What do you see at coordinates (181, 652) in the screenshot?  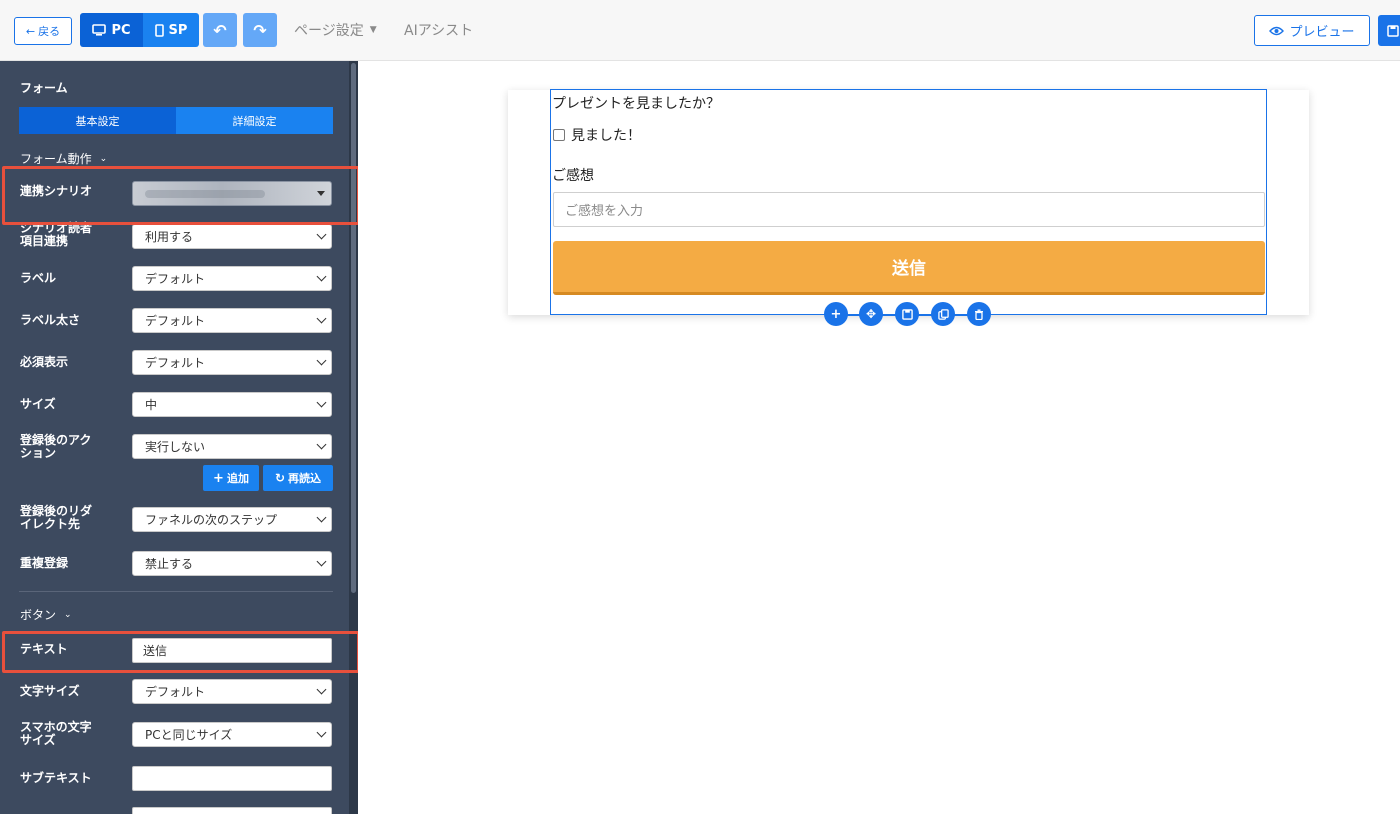 I see `button-text-highlight-box` at bounding box center [181, 652].